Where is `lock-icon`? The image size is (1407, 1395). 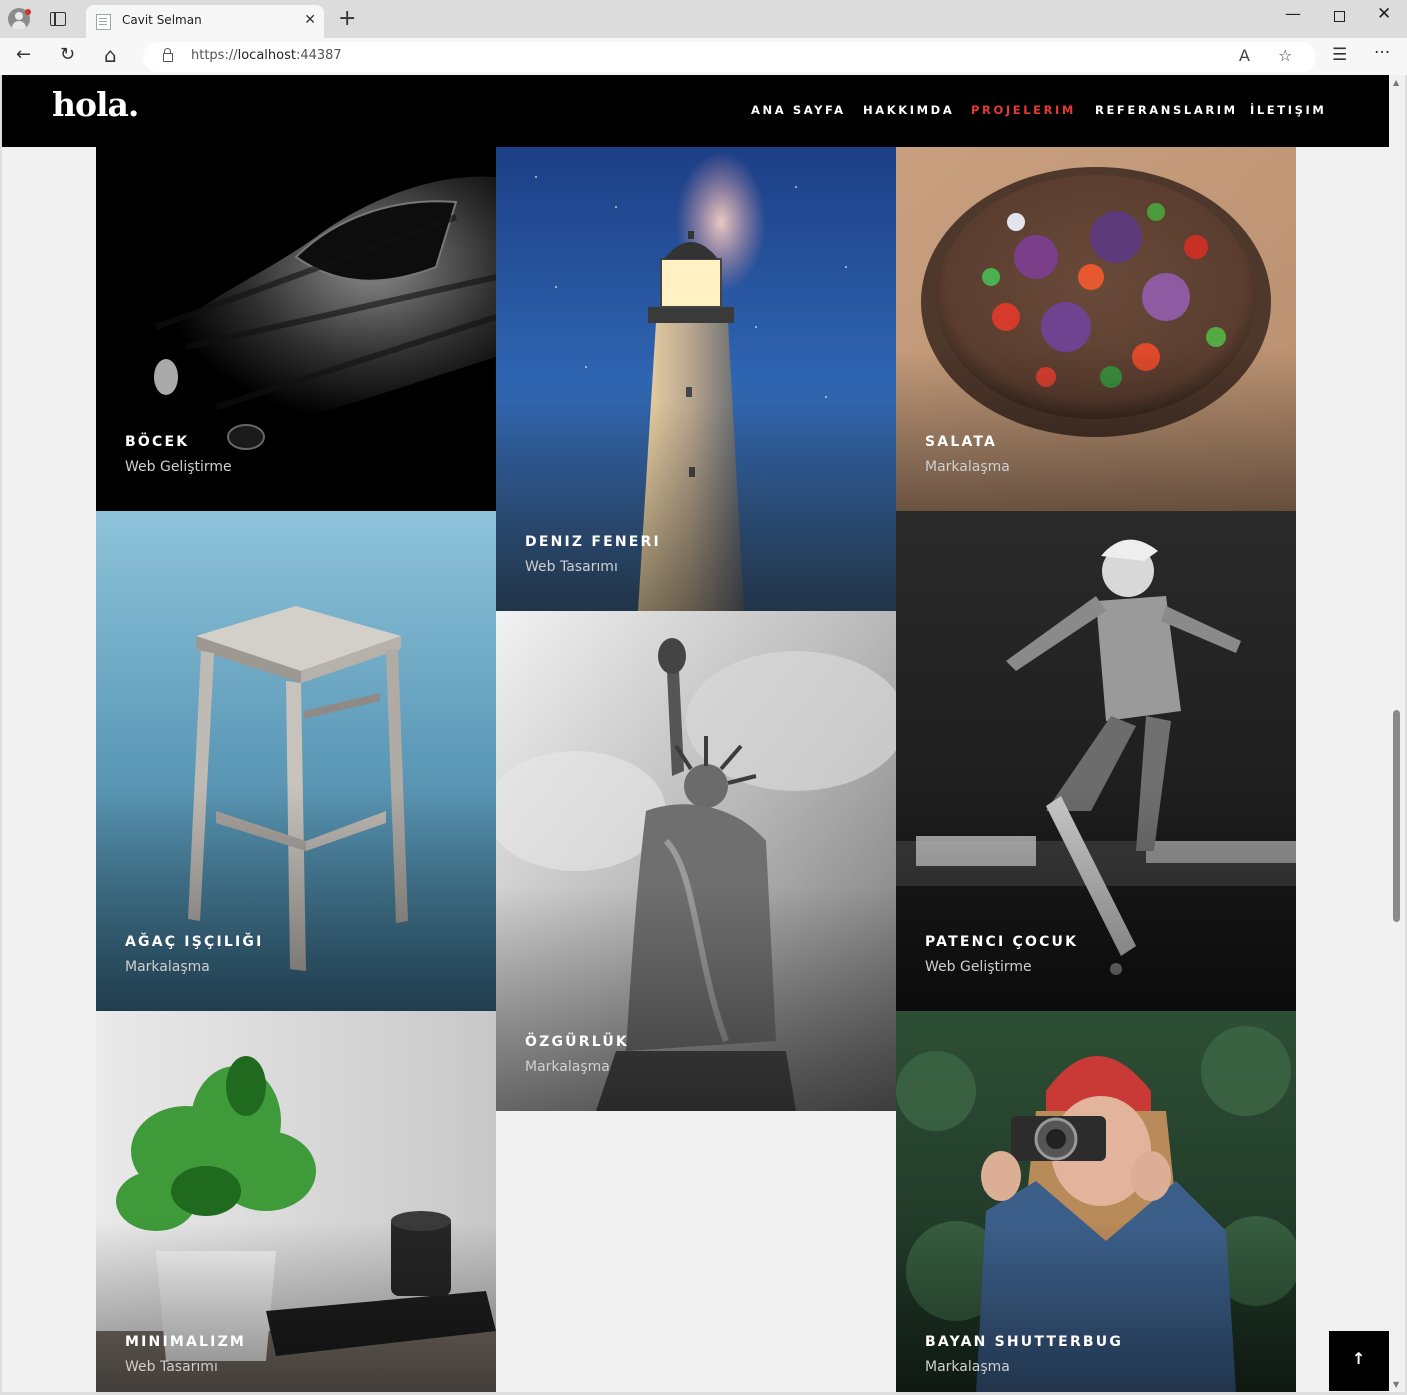
lock-icon is located at coordinates (168, 55).